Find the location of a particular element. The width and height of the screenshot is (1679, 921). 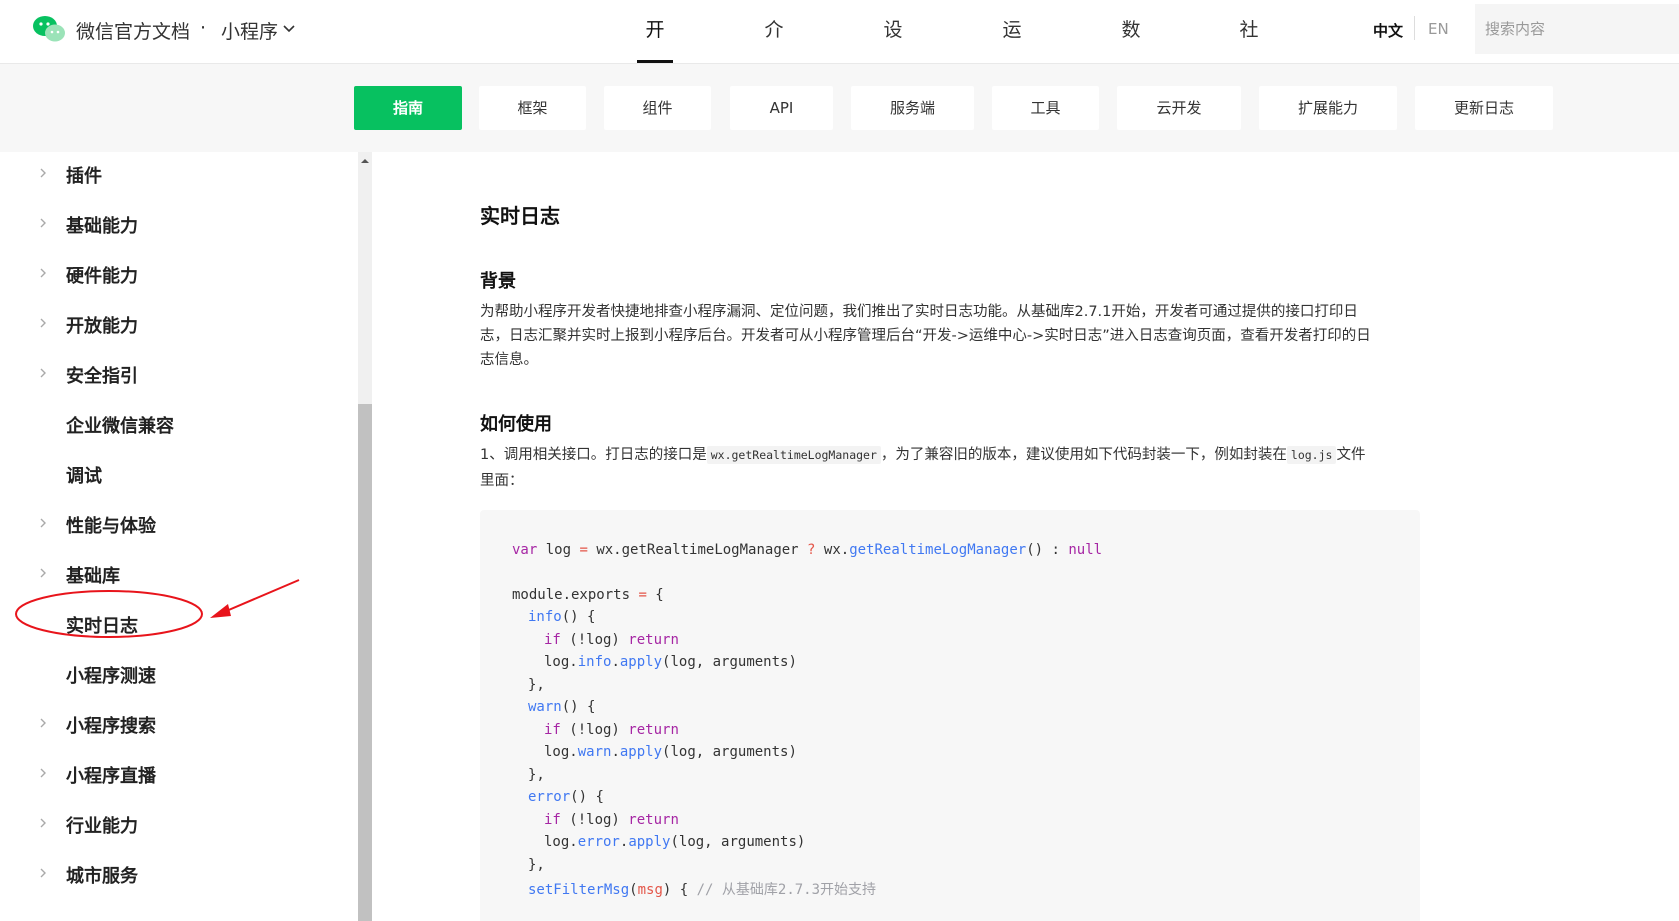

nav-operation: 运营 is located at coordinates (1012, 50).